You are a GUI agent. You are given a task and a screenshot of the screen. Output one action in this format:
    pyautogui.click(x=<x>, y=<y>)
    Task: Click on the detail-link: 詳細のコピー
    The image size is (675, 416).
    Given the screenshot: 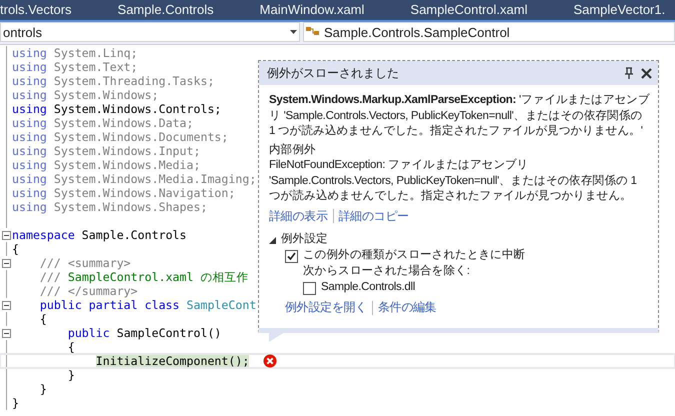 What is the action you would take?
    pyautogui.click(x=373, y=216)
    